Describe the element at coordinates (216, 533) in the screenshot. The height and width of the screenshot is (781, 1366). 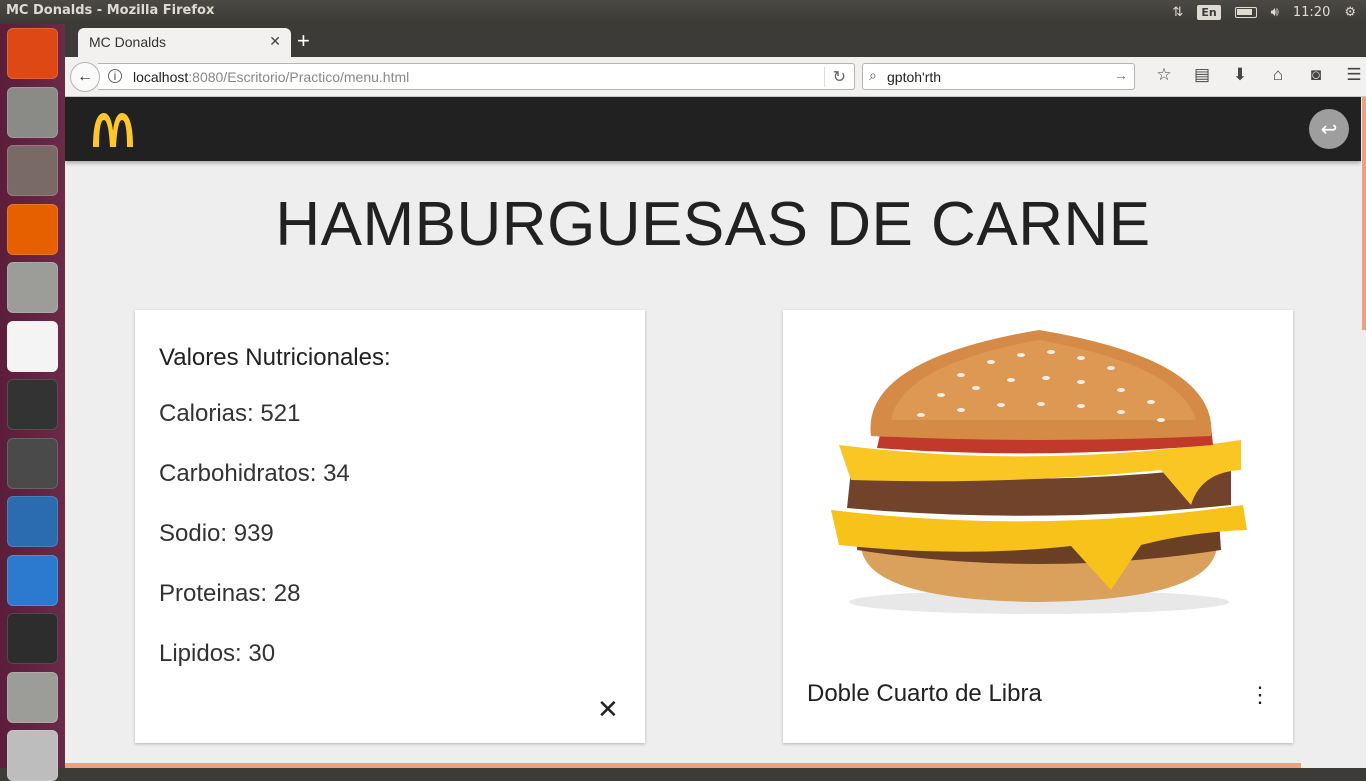
I see `nutrition-item: Sodio: 939` at that location.